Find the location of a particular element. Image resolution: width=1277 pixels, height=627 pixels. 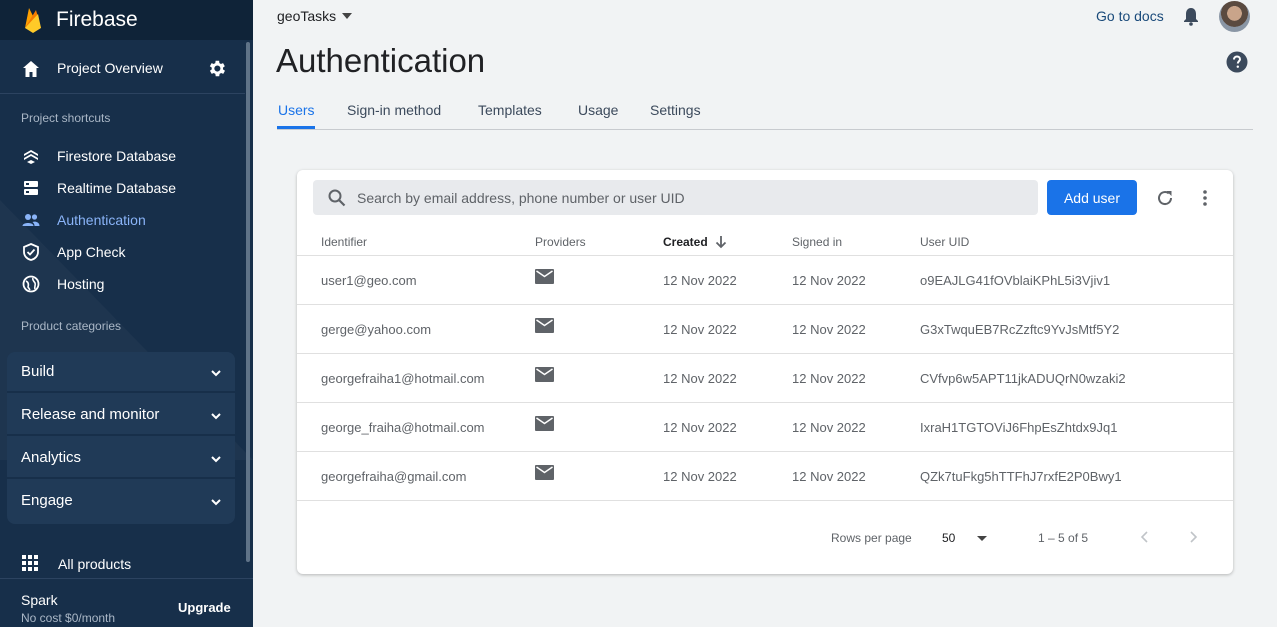

tab-sign-in-method: Sign-in method is located at coordinates (394, 110).